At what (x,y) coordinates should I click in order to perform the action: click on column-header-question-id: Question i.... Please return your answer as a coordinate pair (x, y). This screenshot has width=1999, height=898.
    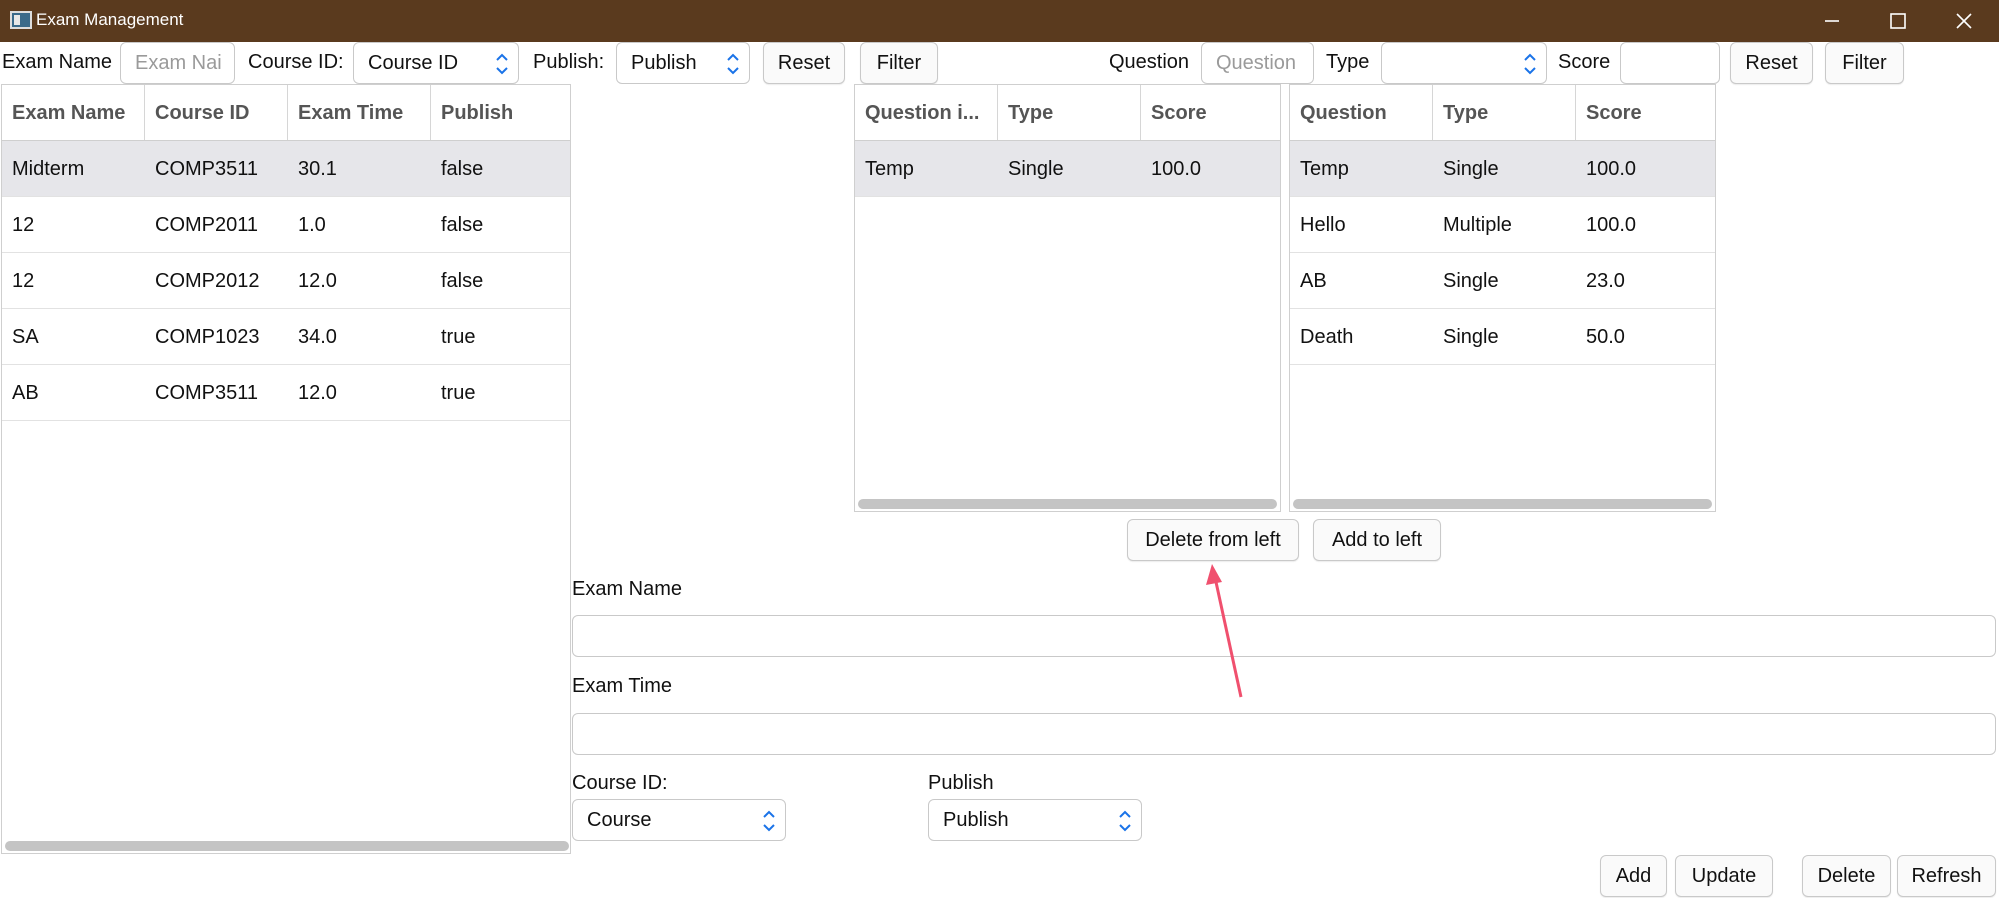
    Looking at the image, I should click on (926, 112).